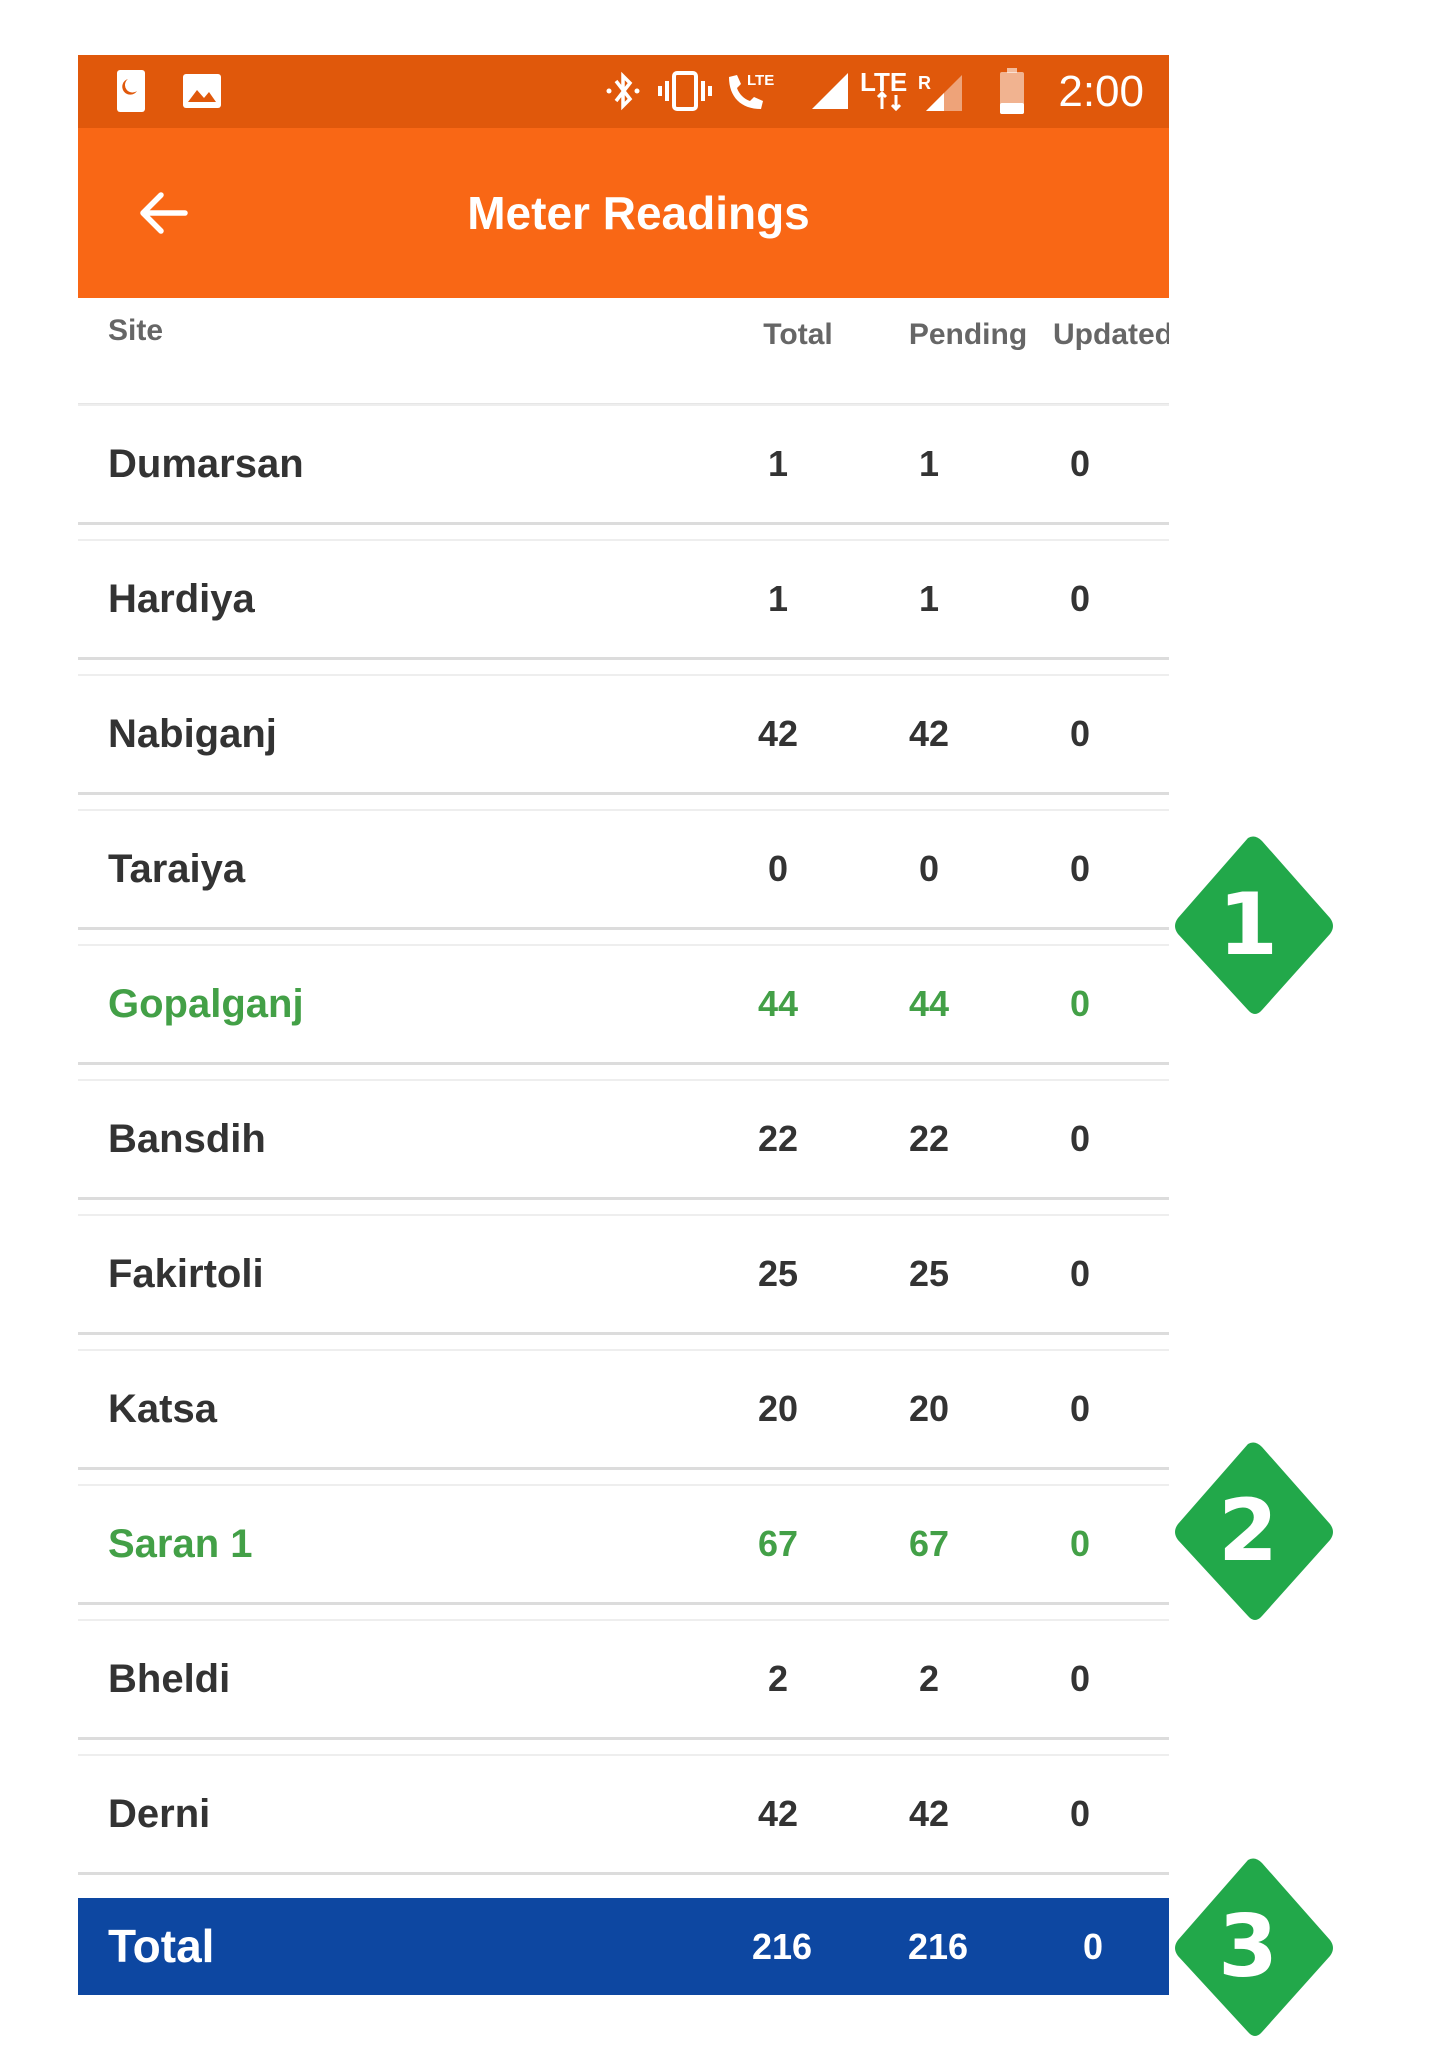 This screenshot has height=2053, width=1430. I want to click on row-site: Katsa, so click(162, 1409).